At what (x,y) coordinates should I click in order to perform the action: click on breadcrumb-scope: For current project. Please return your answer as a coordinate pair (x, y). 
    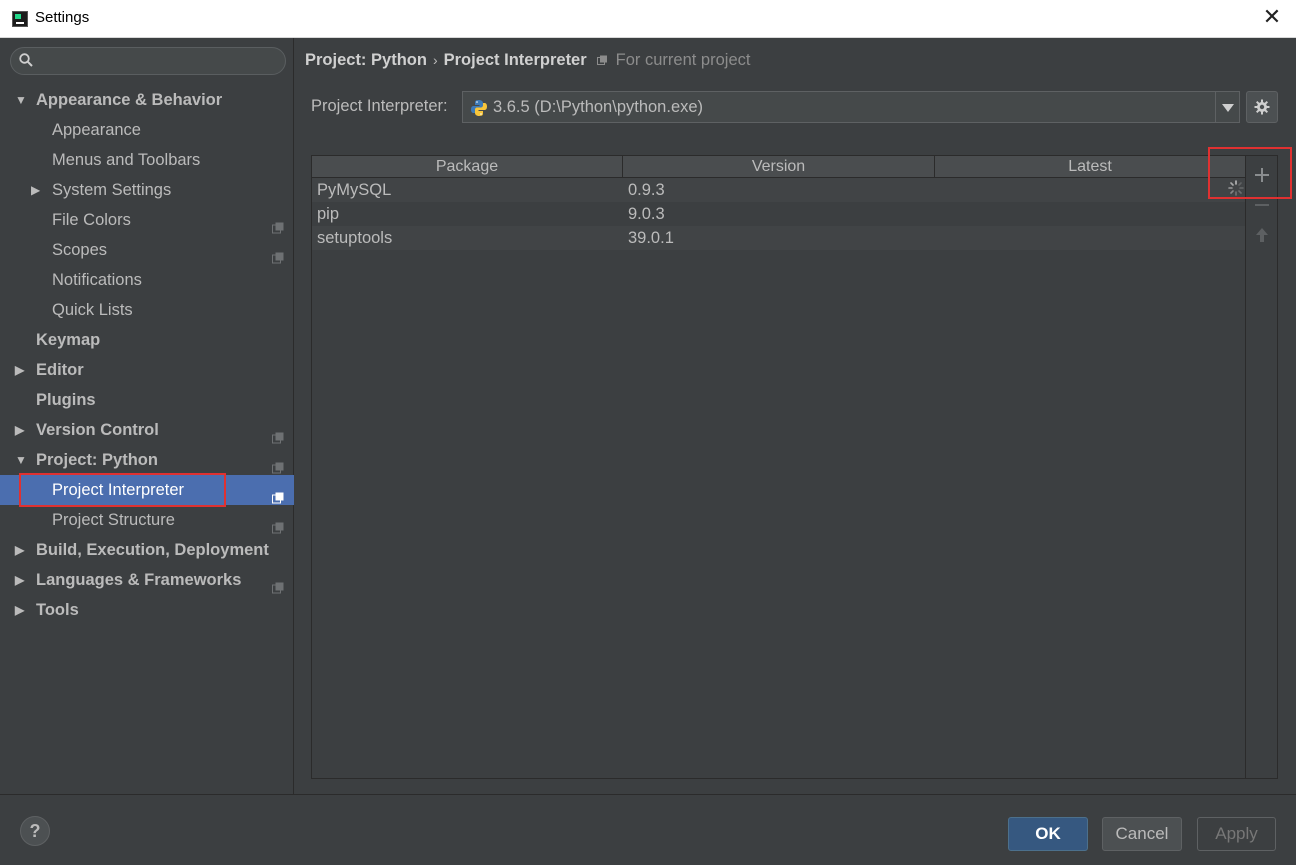
    Looking at the image, I should click on (683, 60).